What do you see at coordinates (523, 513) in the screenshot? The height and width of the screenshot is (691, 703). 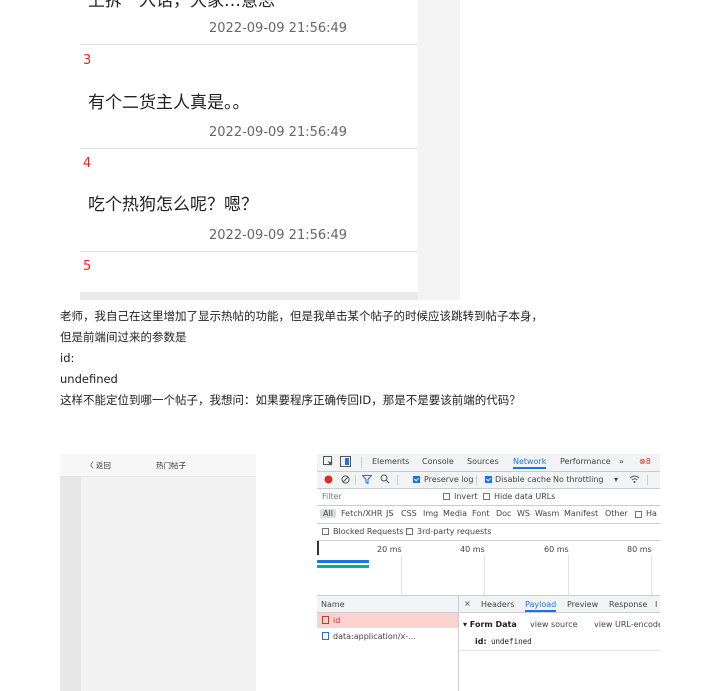 I see `type-filter-ws: WS` at bounding box center [523, 513].